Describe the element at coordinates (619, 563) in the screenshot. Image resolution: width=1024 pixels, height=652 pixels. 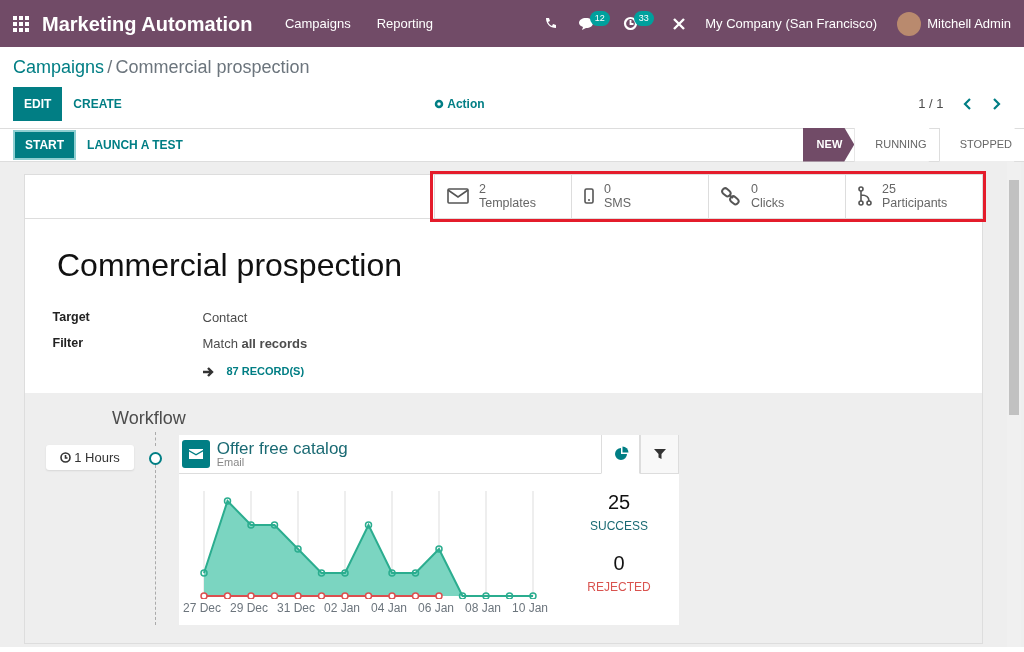
I see `rejected-count: 0` at that location.